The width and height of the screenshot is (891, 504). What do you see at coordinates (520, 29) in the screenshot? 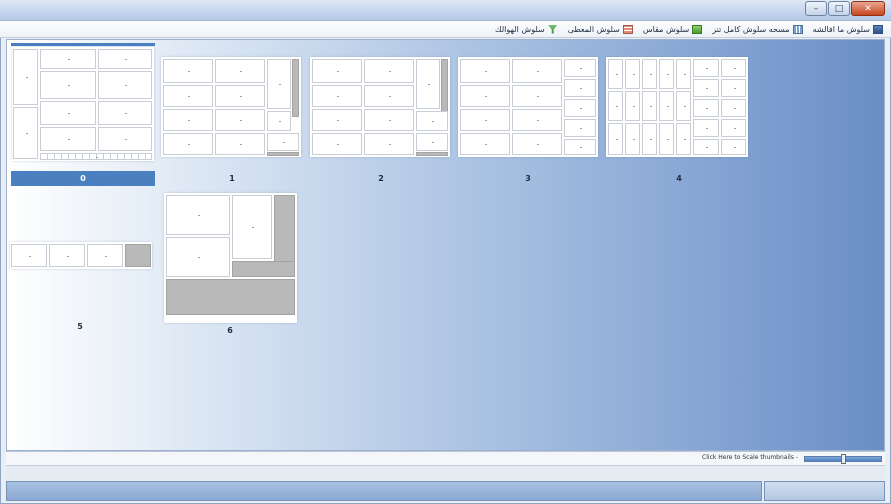
I see `toolbar-item-label: سلوش الهوالك` at bounding box center [520, 29].